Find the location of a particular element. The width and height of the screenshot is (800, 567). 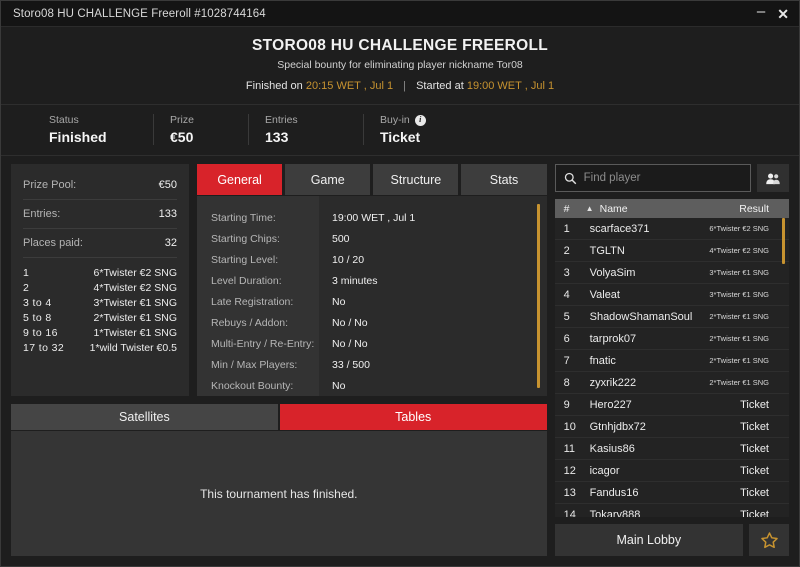

subtab-tables: Tables is located at coordinates (413, 417).